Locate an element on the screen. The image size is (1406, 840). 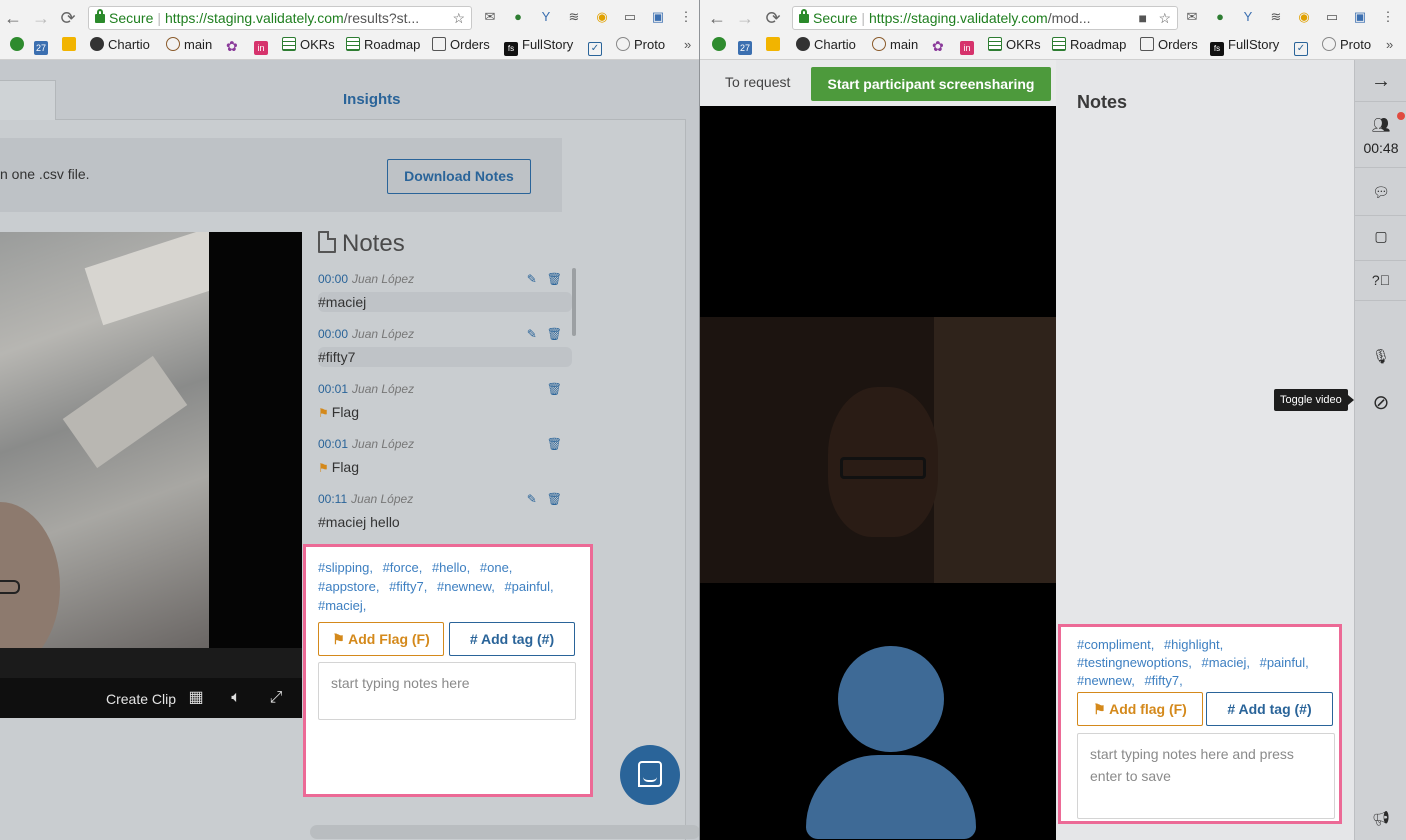
note-icon: ▢ is located at coordinates (1380, 236).